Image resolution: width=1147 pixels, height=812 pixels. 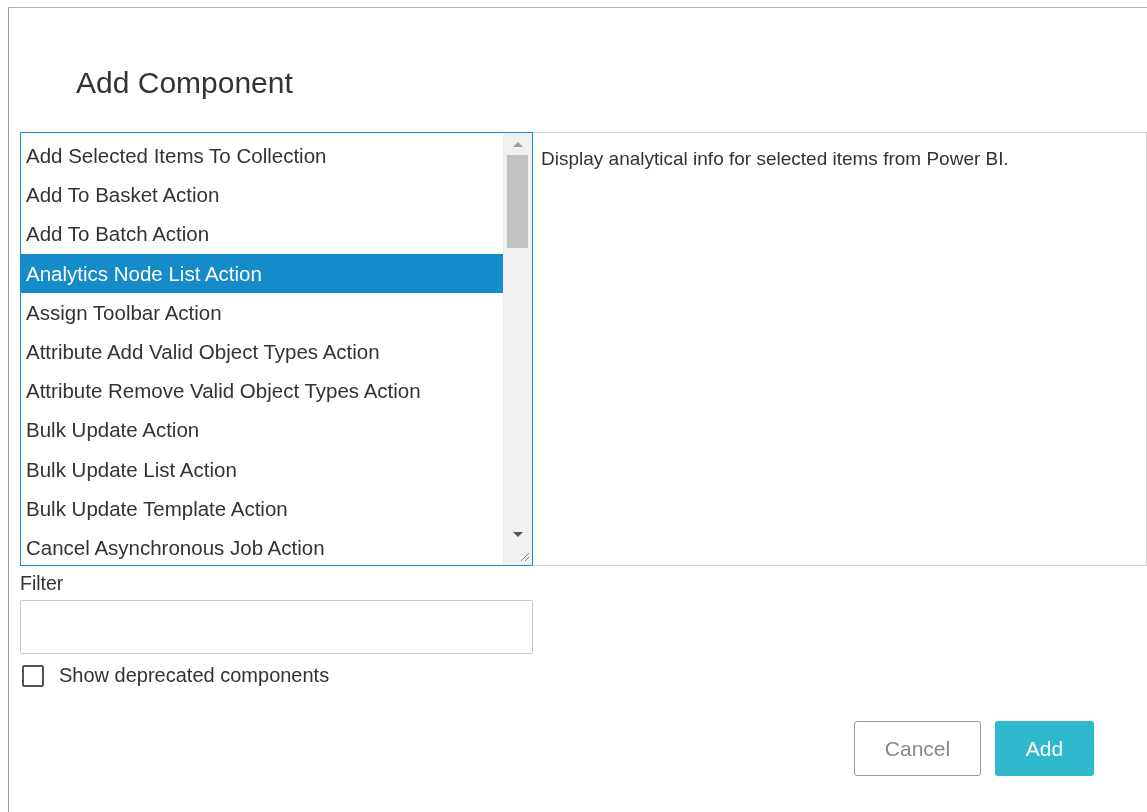 I want to click on list-item: Cancel Asynchronous Job Action, so click(x=262, y=546).